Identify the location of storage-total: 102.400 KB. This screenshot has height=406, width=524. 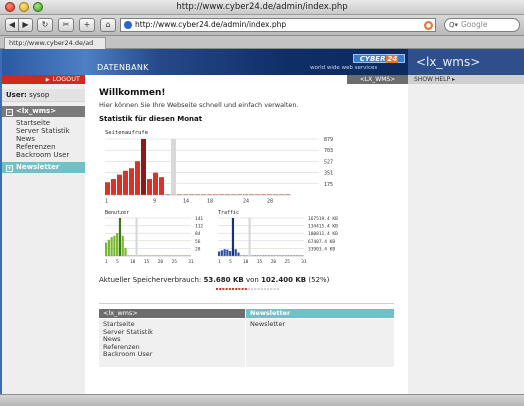
(284, 280).